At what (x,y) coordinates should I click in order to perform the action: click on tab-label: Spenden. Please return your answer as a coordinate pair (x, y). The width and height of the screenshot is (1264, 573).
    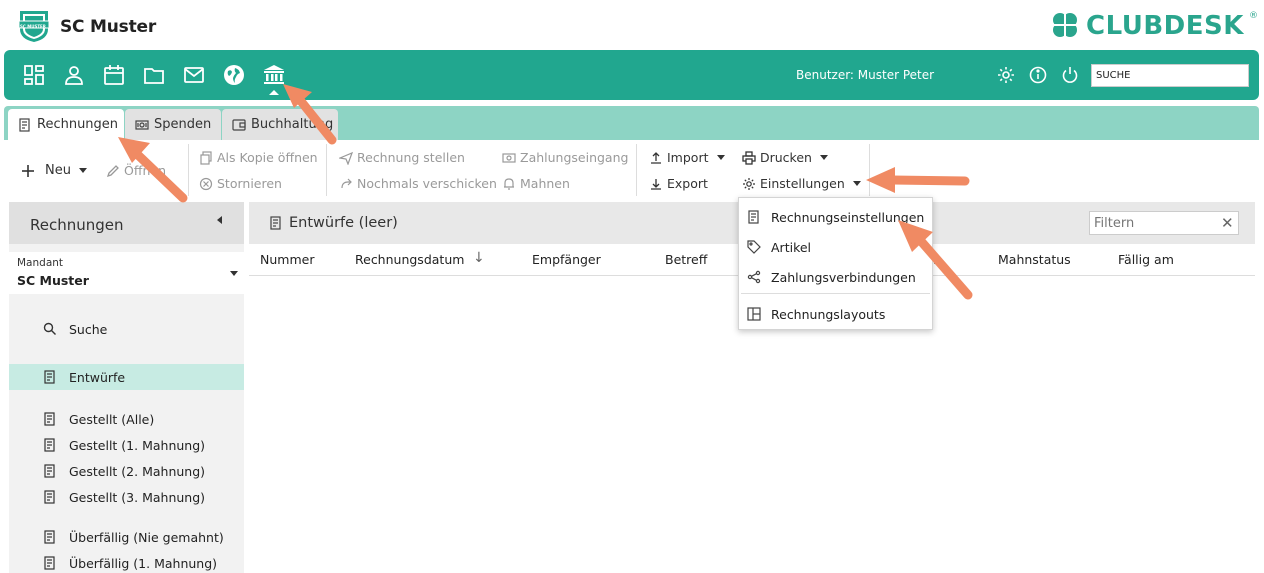
    Looking at the image, I should click on (183, 124).